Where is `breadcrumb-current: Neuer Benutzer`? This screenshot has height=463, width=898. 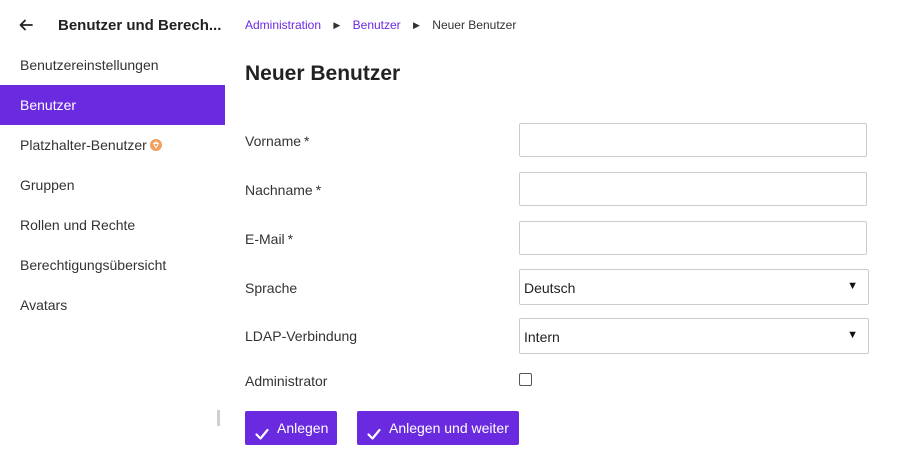 breadcrumb-current: Neuer Benutzer is located at coordinates (474, 25).